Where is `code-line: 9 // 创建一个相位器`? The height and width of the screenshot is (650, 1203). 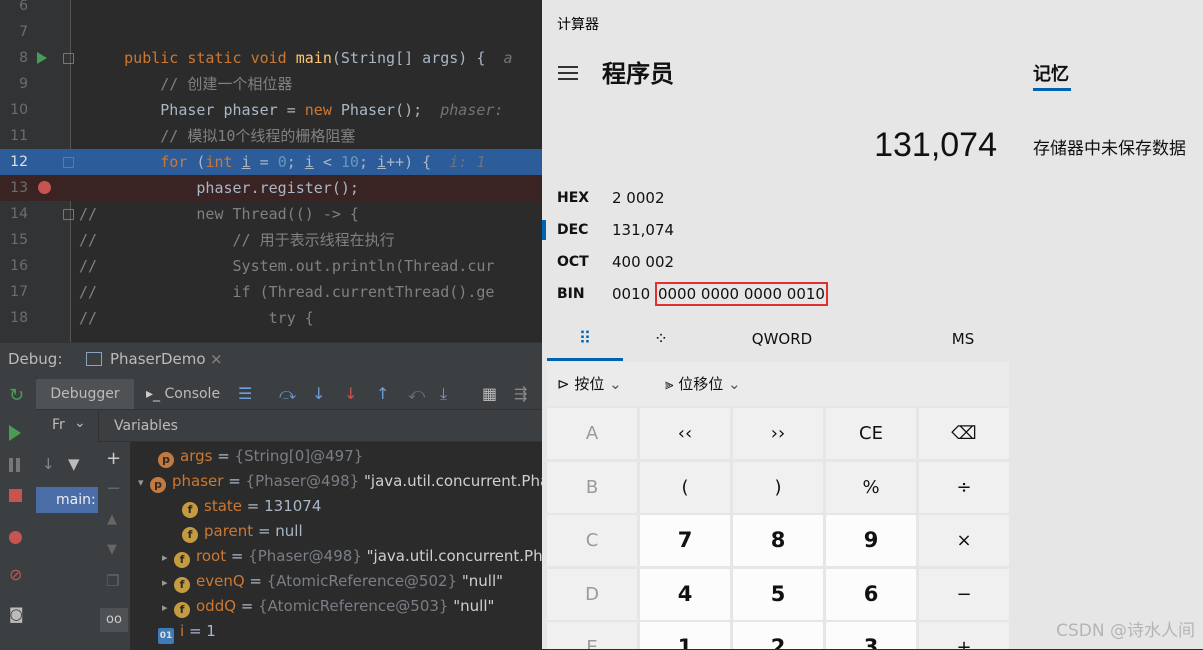 code-line: 9 // 创建一个相位器 is located at coordinates (271, 84).